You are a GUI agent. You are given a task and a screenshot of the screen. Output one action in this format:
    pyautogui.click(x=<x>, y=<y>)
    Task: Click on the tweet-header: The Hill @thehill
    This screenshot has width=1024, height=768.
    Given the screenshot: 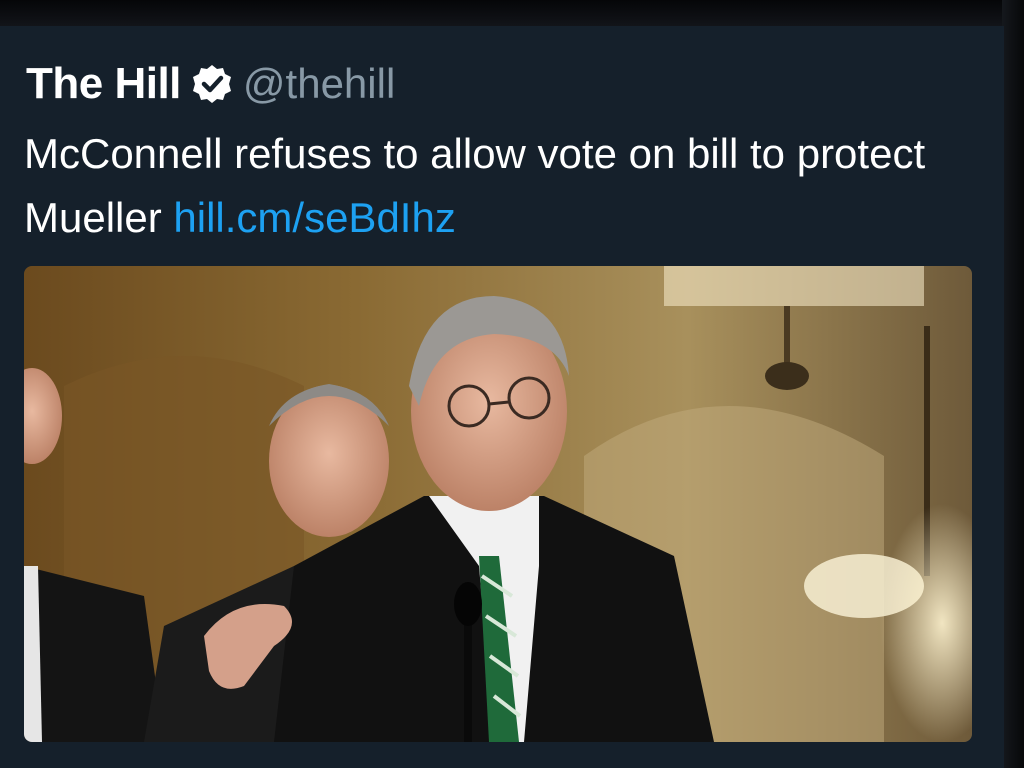 What is the action you would take?
    pyautogui.click(x=210, y=84)
    